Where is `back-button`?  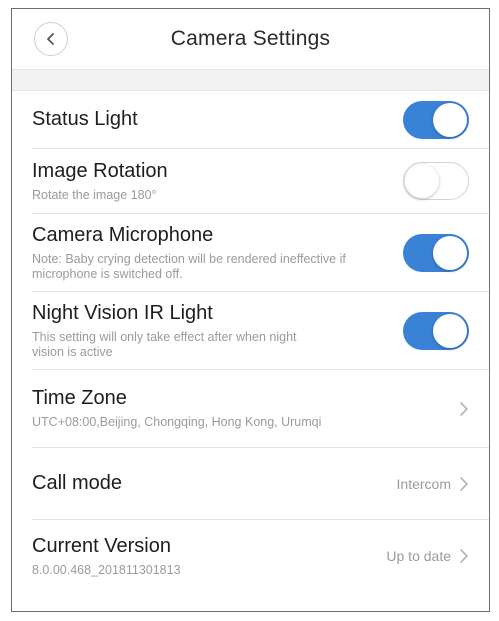
back-button is located at coordinates (51, 39).